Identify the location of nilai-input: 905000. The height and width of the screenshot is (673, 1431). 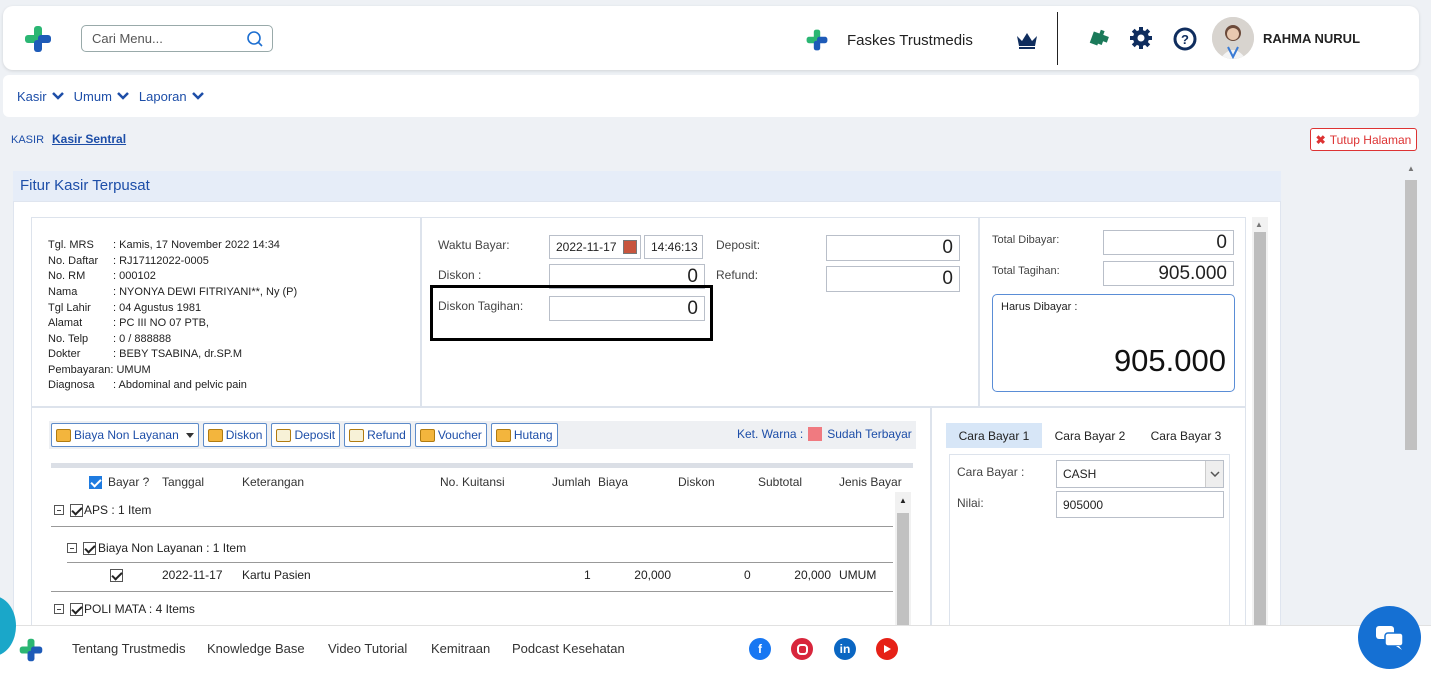
(1140, 504).